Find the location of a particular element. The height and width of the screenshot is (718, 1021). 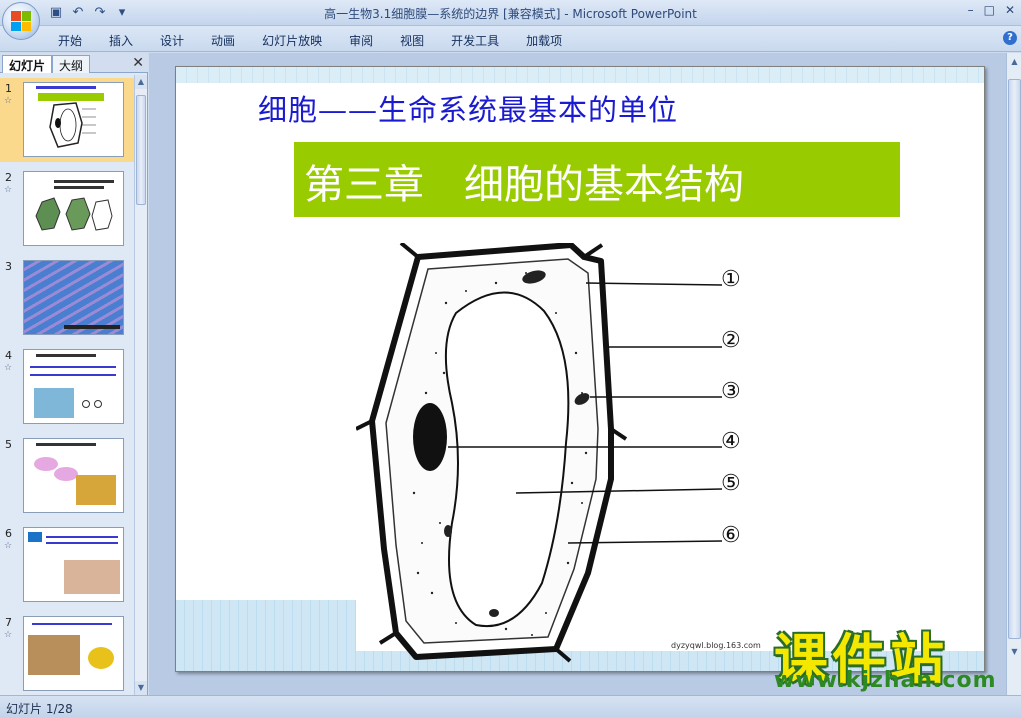

slide-thumbnails: 1 ☆ 2 ☆ 3 4 ☆ 5 6 ☆ 7 ☆ is located at coordinates (67, 384).